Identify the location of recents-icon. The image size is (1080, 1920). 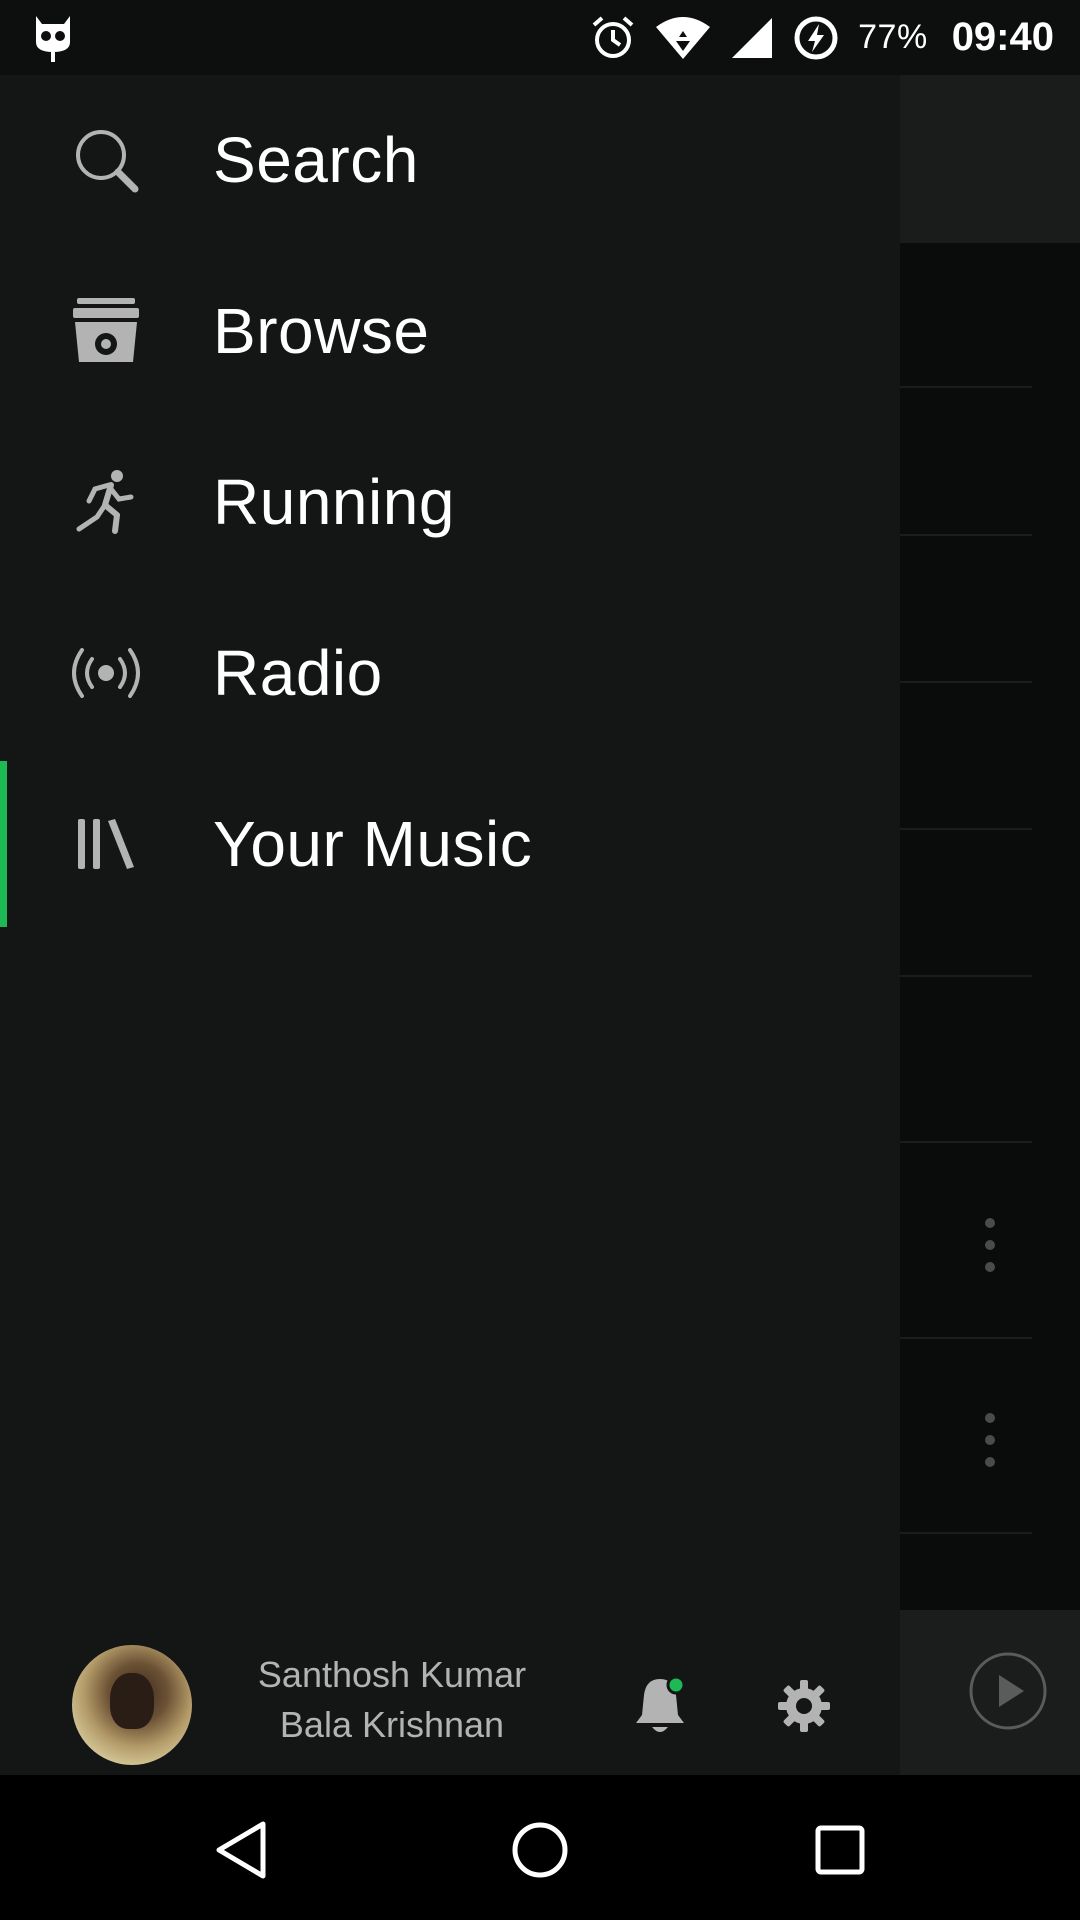
(840, 1850).